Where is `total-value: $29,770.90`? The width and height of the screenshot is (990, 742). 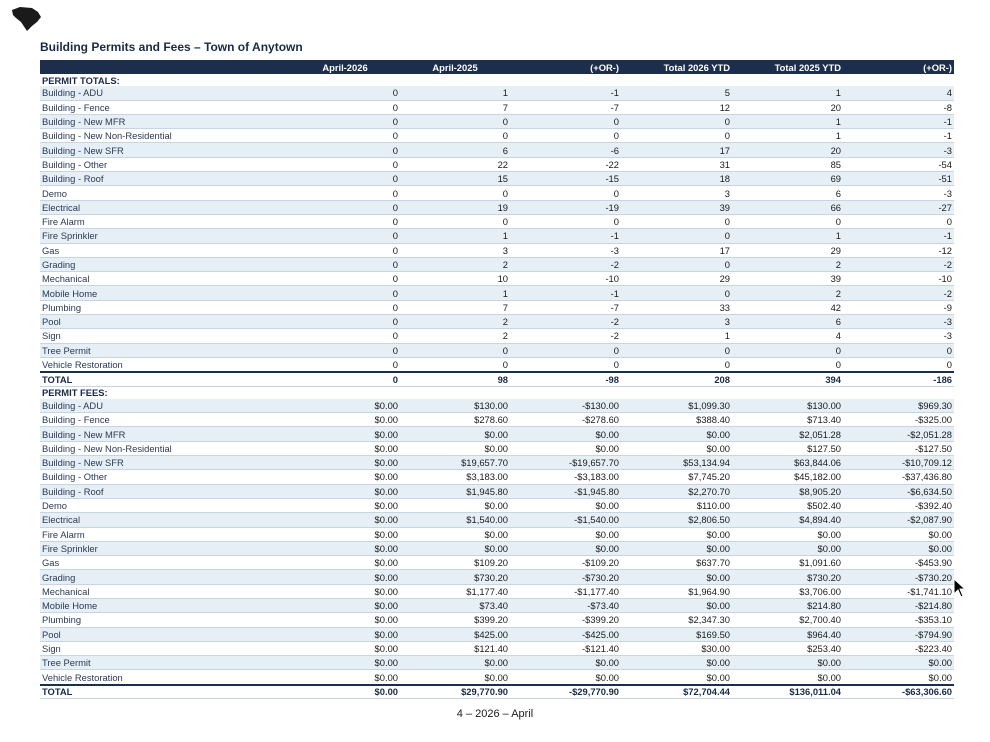 total-value: $29,770.90 is located at coordinates (455, 691).